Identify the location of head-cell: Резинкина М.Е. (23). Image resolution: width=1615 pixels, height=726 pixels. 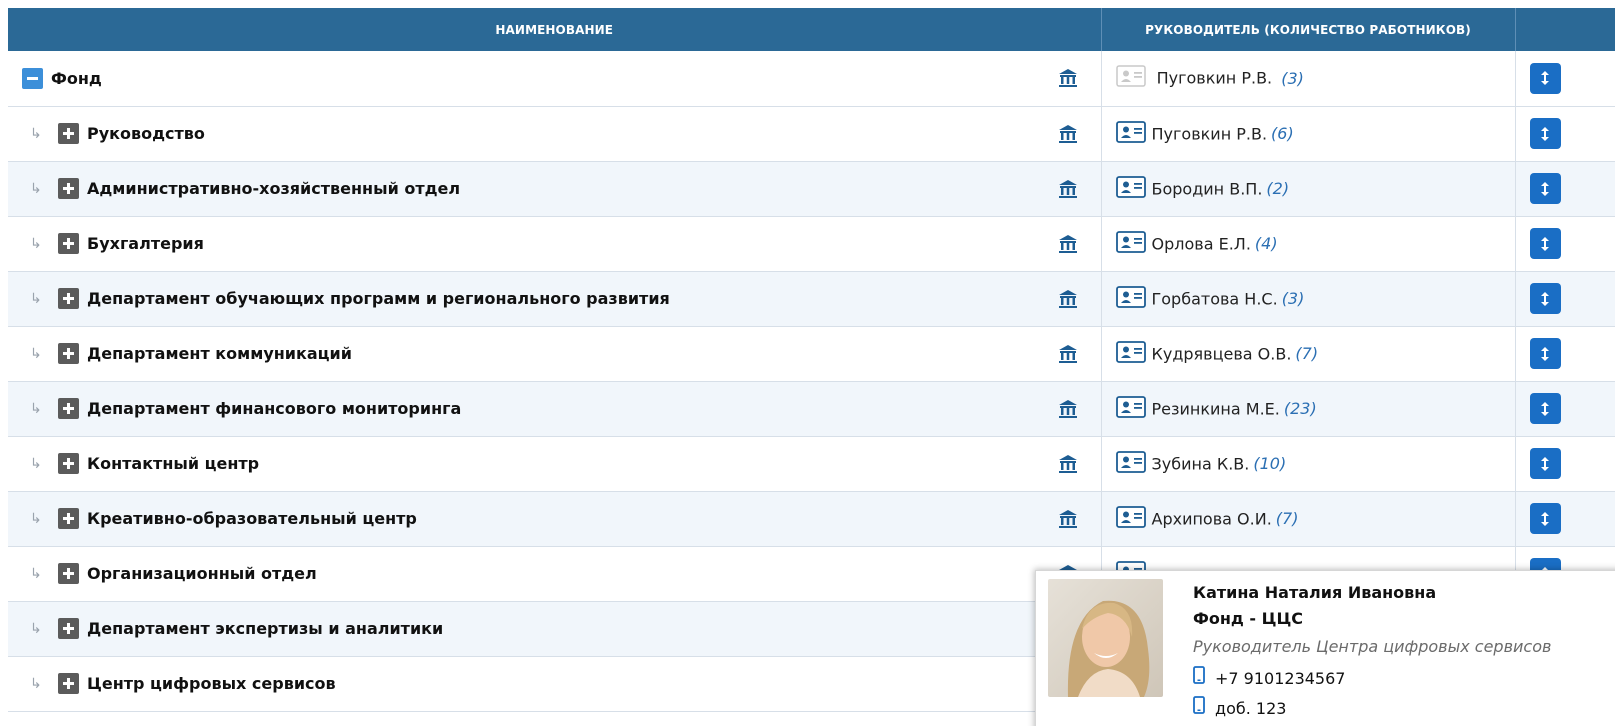
(1308, 409).